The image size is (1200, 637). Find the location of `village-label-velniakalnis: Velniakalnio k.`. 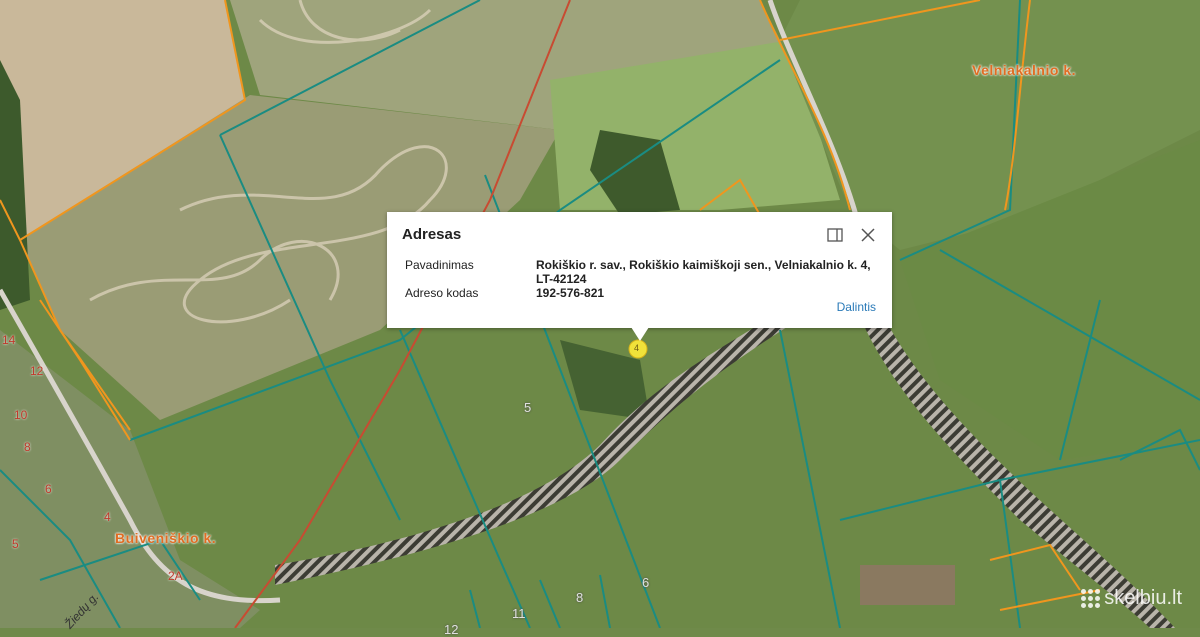

village-label-velniakalnis: Velniakalnio k. is located at coordinates (1024, 70).